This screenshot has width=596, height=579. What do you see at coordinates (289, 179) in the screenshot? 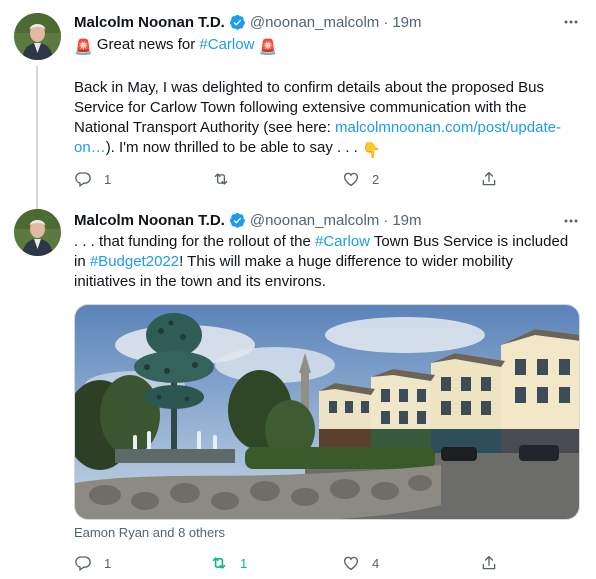
I see `tweet-actions: 1 2` at bounding box center [289, 179].